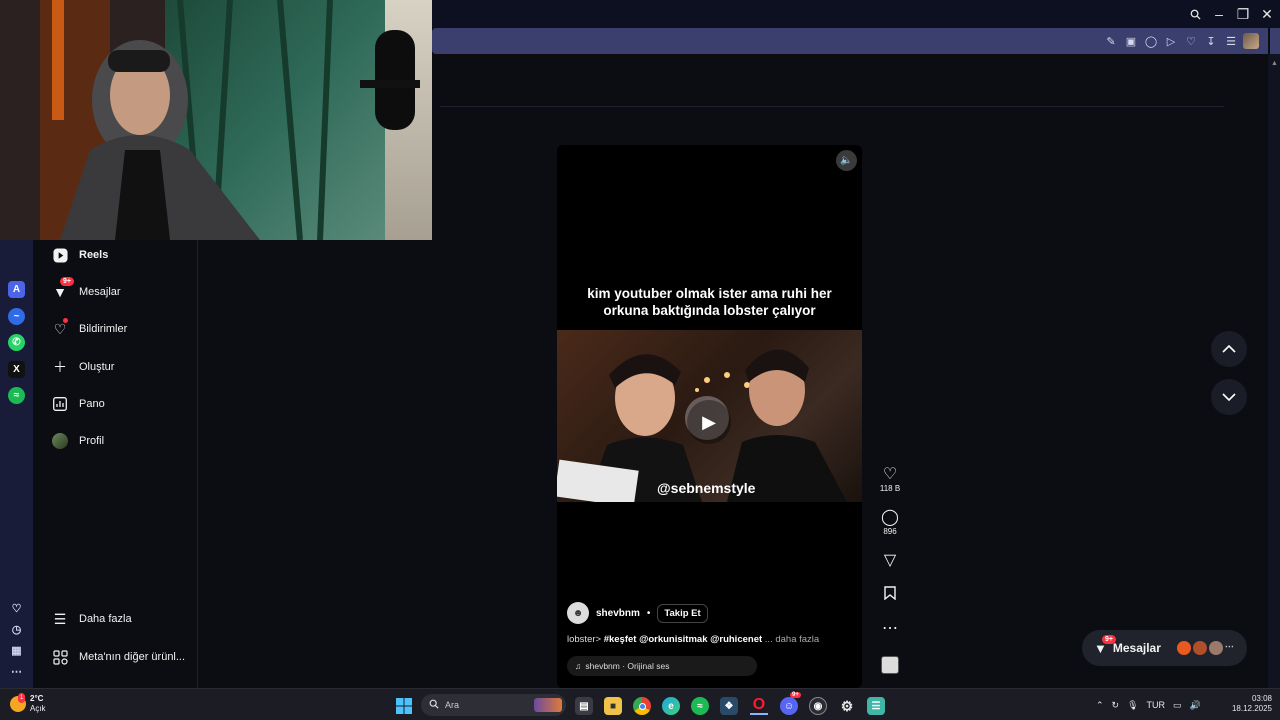 This screenshot has height=720, width=1280. What do you see at coordinates (1156, 705) in the screenshot?
I see `language-indicator: TUR` at bounding box center [1156, 705].